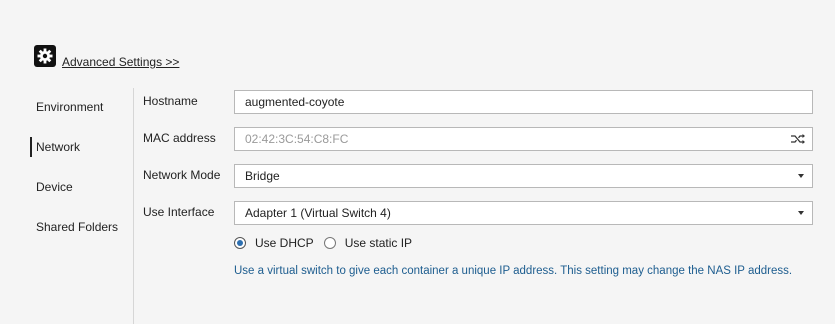  What do you see at coordinates (45, 56) in the screenshot?
I see `gear-icon` at bounding box center [45, 56].